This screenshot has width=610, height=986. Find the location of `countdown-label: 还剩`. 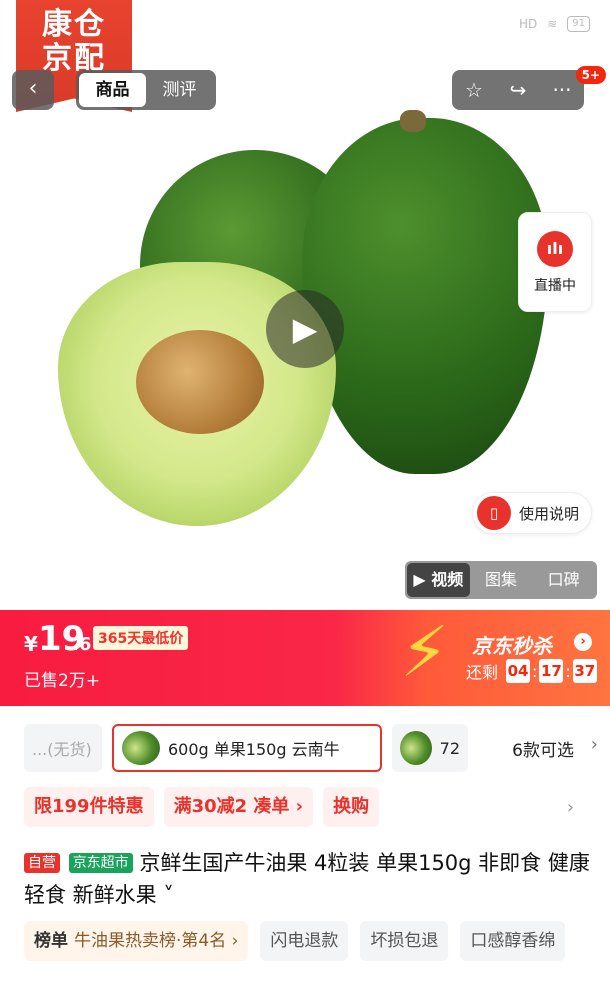

countdown-label: 还剩 is located at coordinates (482, 672).